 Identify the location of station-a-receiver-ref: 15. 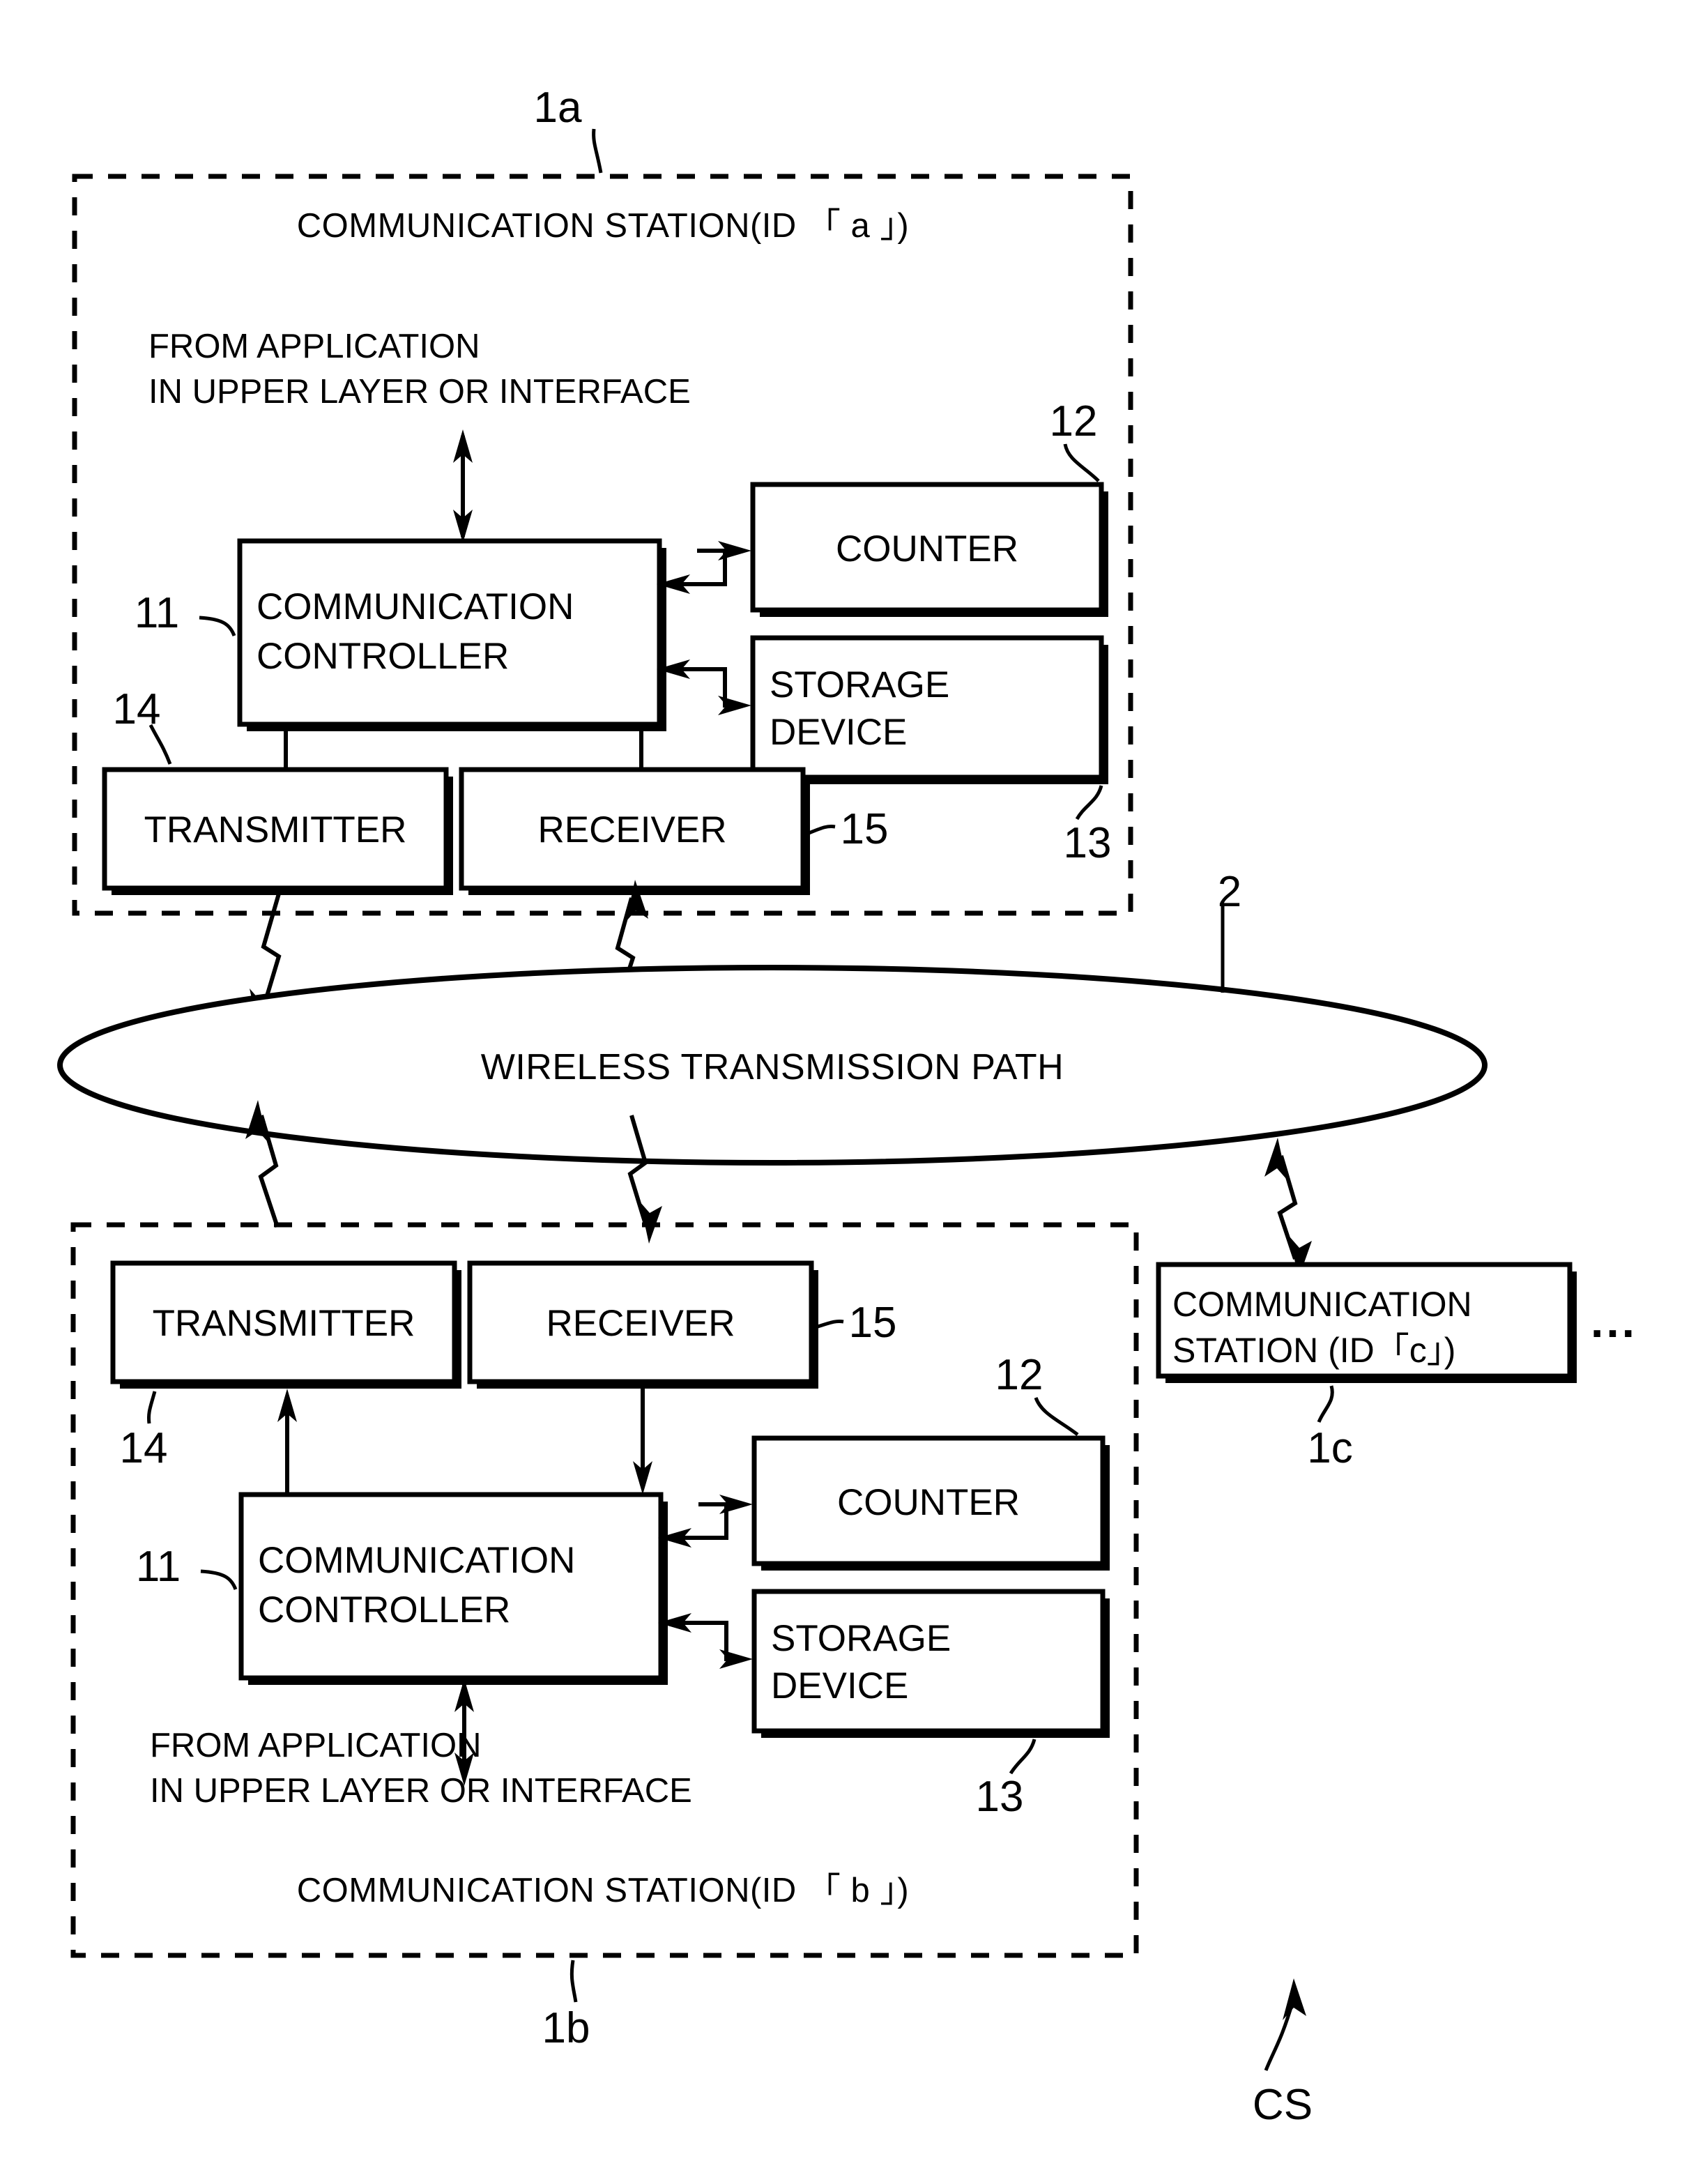
(865, 829).